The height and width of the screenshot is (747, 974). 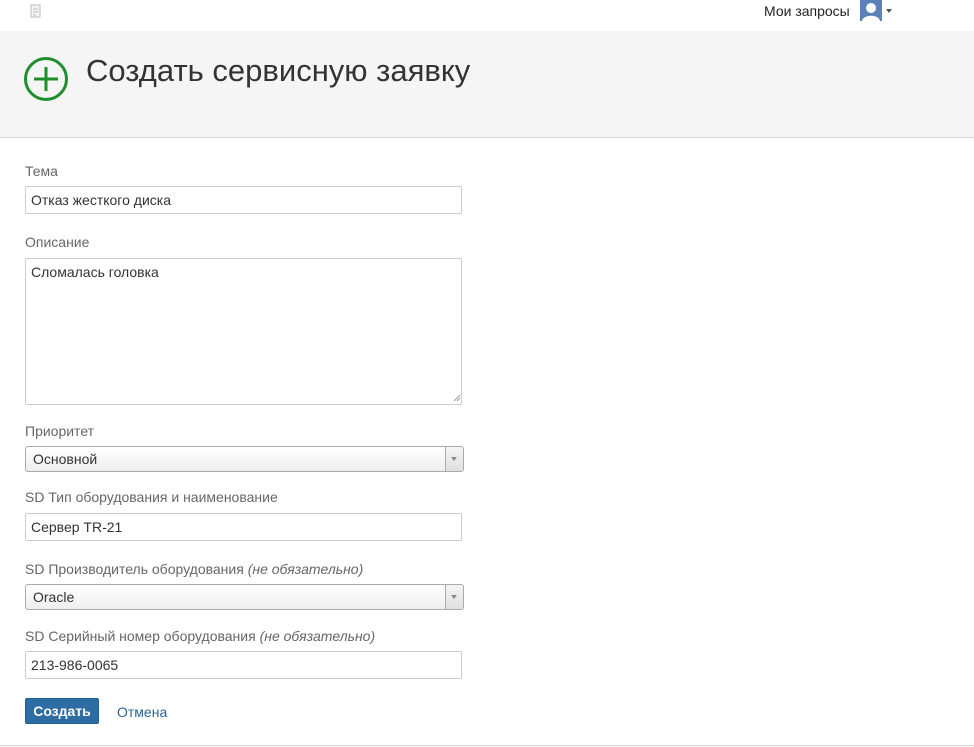 What do you see at coordinates (60, 431) in the screenshot?
I see `priority-label: Приоритет` at bounding box center [60, 431].